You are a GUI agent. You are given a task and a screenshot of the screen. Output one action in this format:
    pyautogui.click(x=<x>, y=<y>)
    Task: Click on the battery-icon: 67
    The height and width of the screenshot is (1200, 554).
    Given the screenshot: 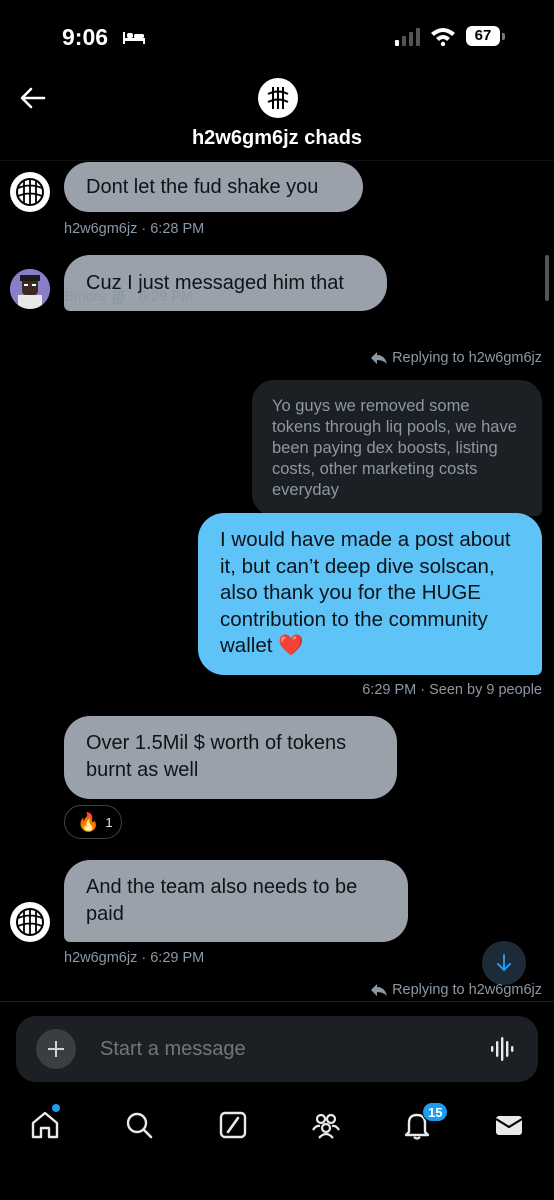 What is the action you would take?
    pyautogui.click(x=486, y=36)
    